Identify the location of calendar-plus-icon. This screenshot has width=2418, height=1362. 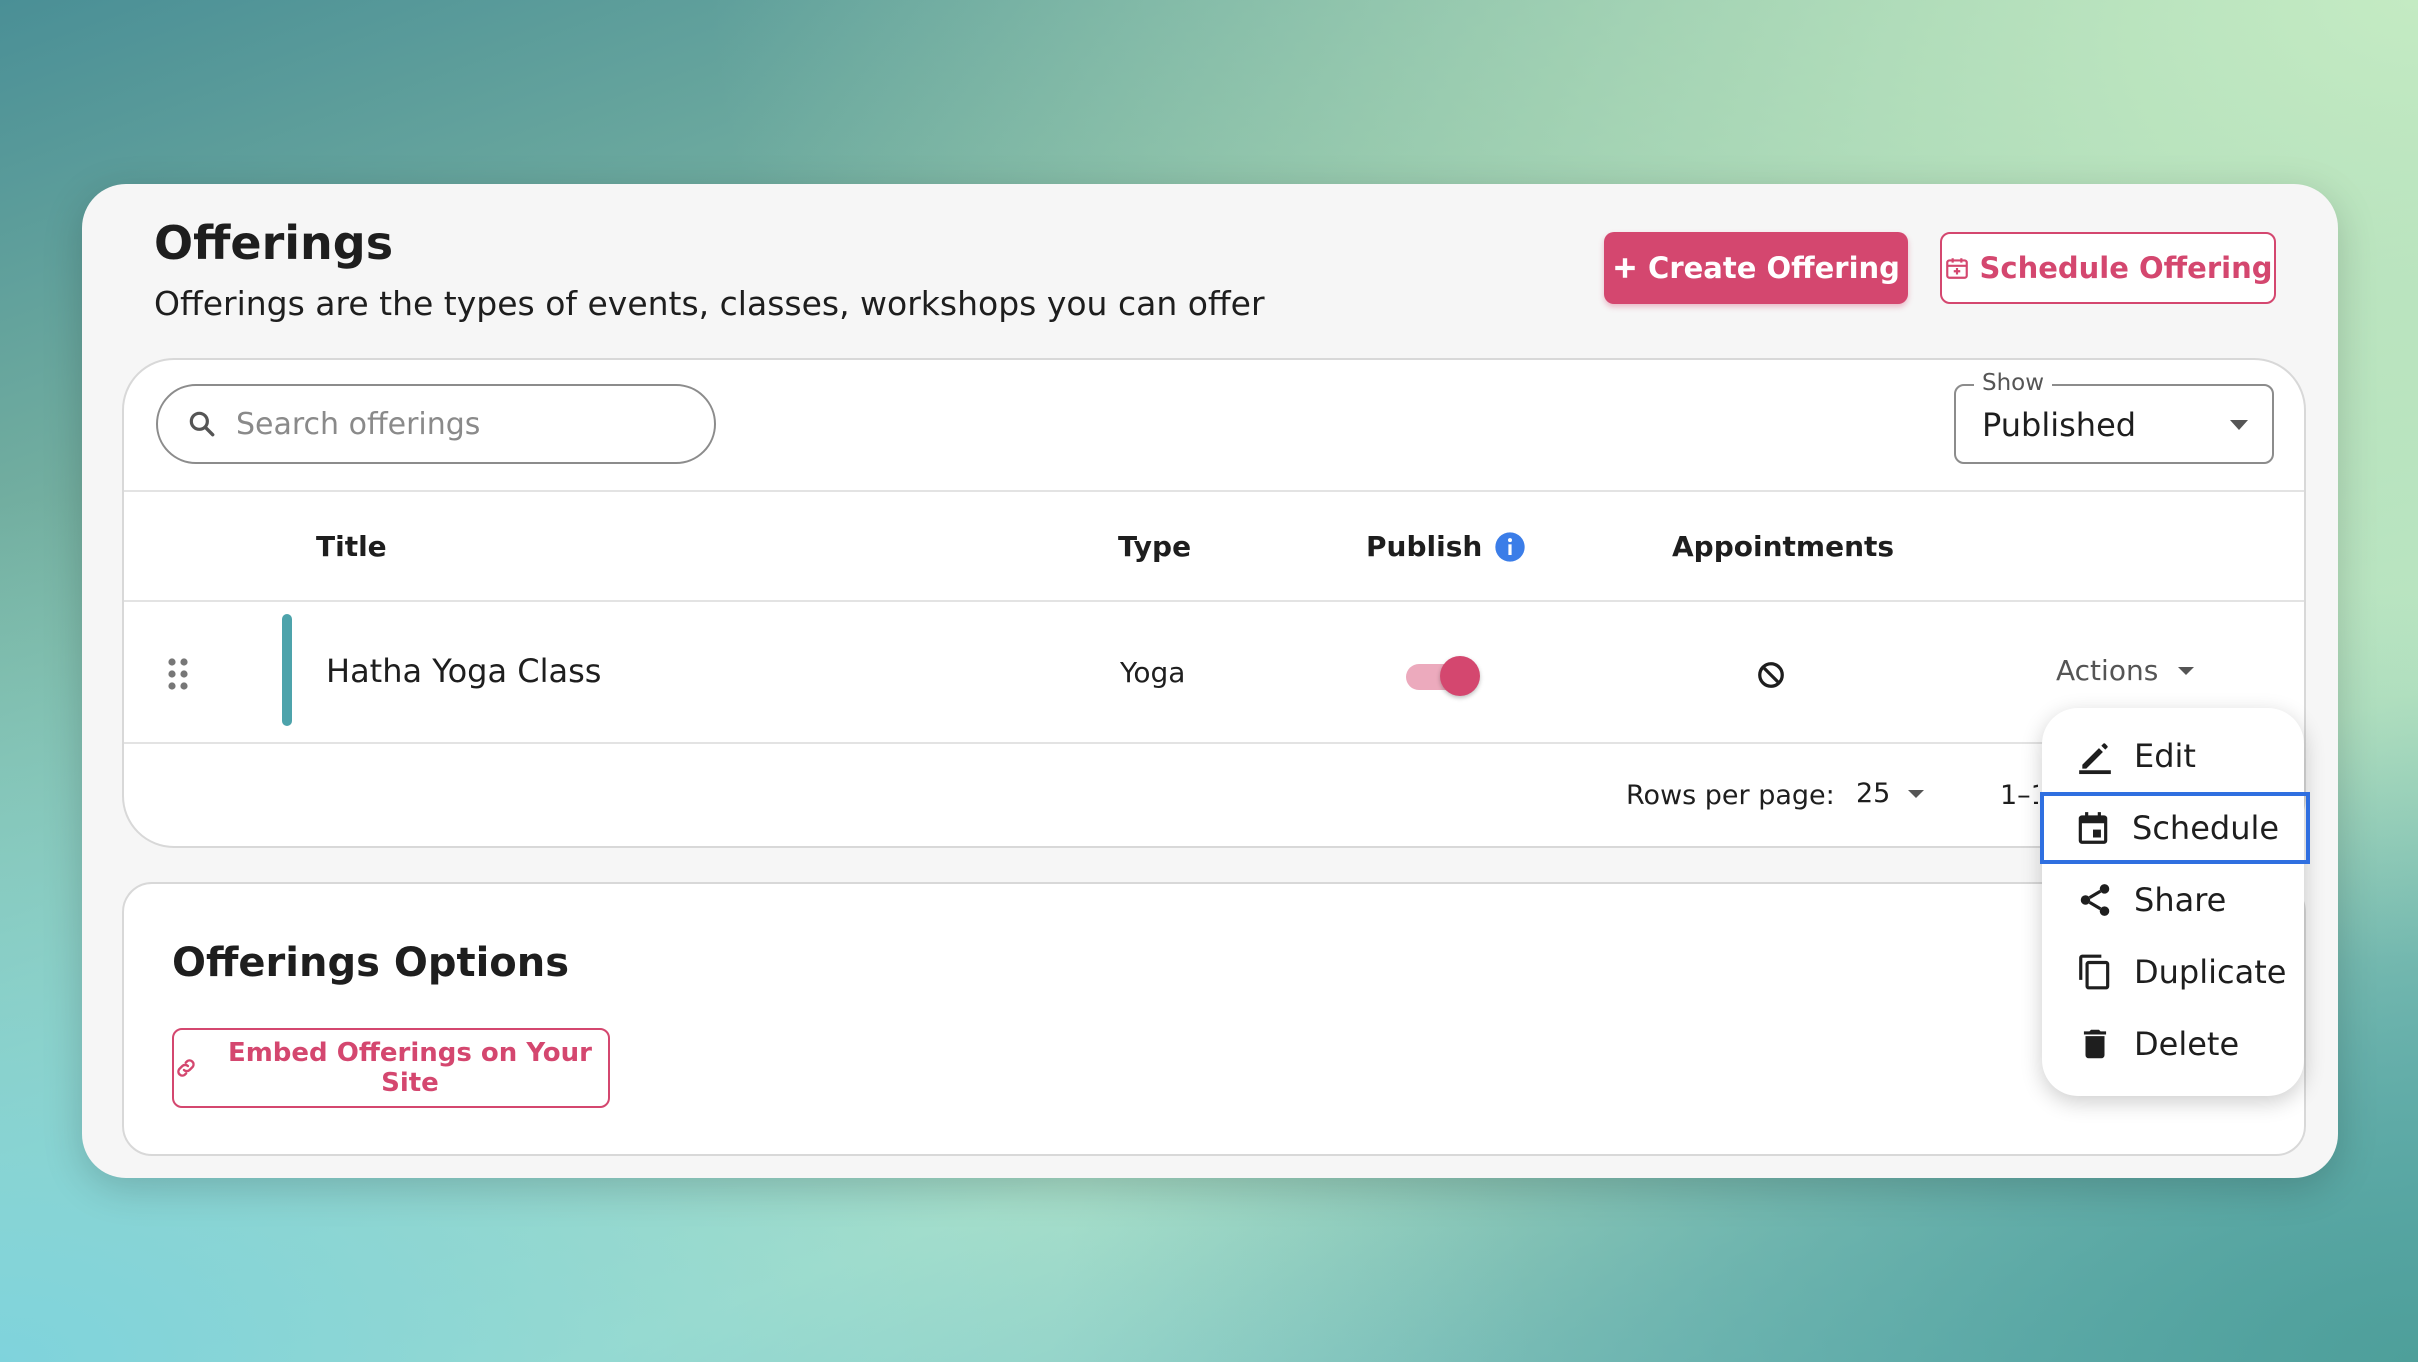
(1956, 268).